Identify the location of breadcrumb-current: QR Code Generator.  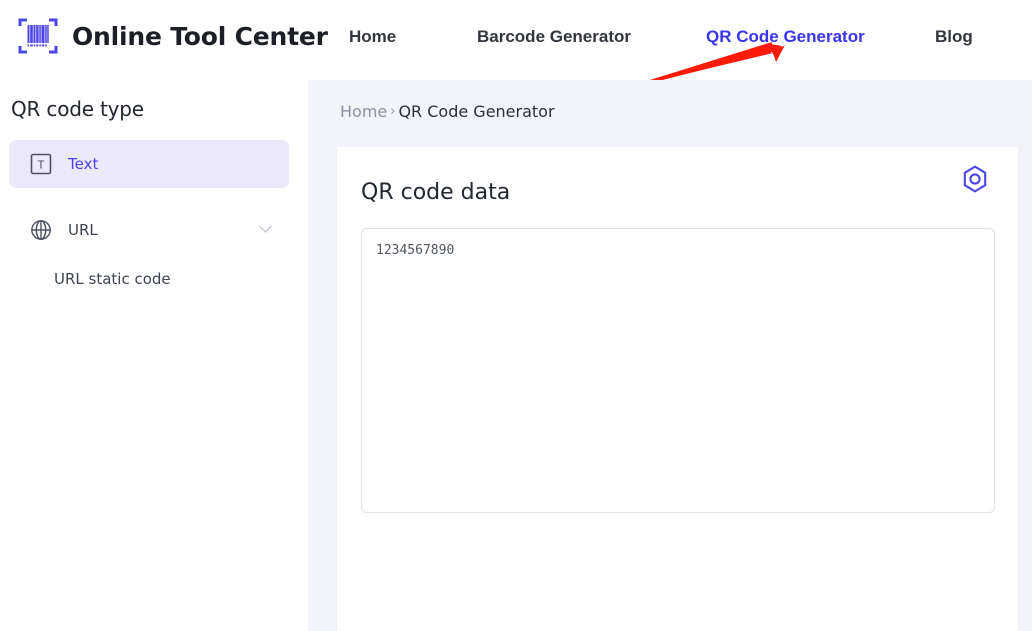
(476, 111).